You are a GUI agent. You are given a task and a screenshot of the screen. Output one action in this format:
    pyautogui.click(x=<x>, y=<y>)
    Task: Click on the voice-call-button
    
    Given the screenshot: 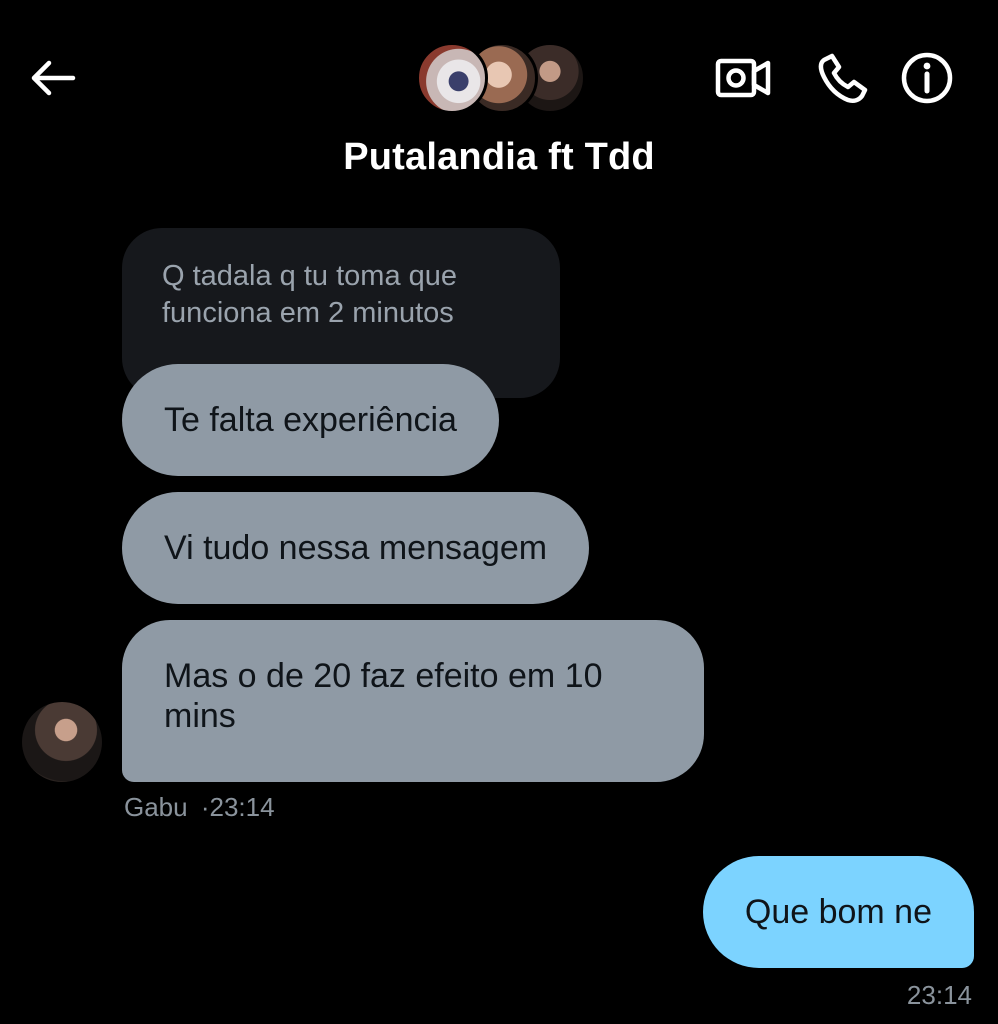 What is the action you would take?
    pyautogui.click(x=843, y=78)
    